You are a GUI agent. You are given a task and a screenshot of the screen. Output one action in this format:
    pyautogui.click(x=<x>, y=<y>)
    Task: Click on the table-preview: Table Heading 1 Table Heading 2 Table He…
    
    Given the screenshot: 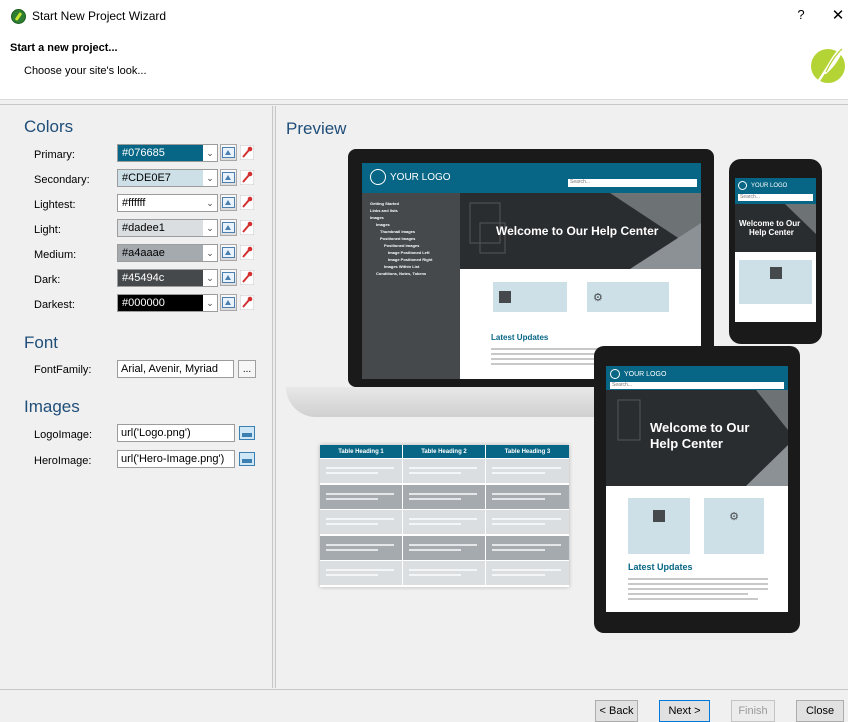 What is the action you would take?
    pyautogui.click(x=444, y=516)
    